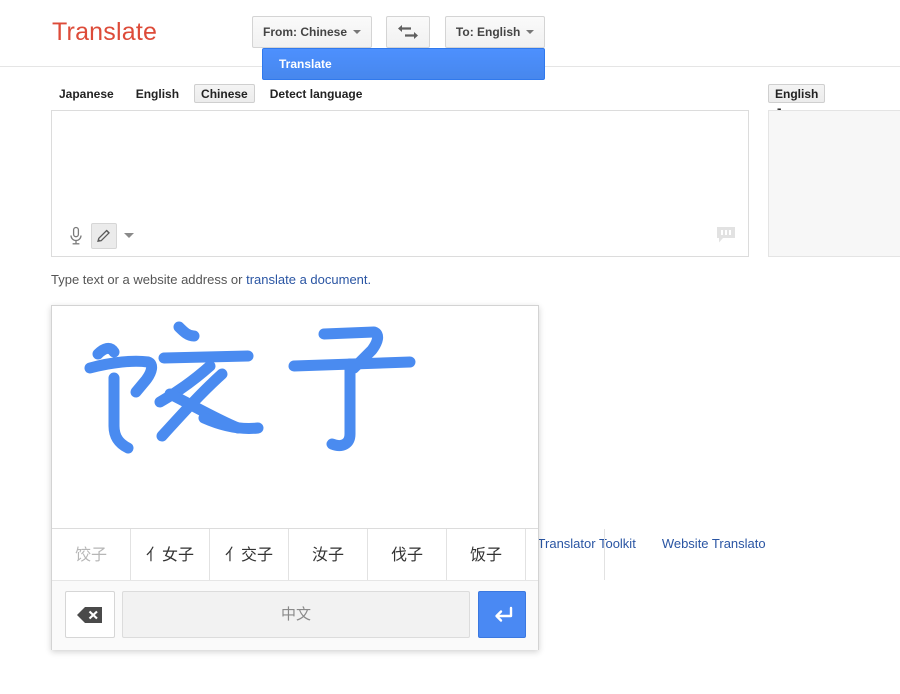  I want to click on candidate-item, so click(565, 554).